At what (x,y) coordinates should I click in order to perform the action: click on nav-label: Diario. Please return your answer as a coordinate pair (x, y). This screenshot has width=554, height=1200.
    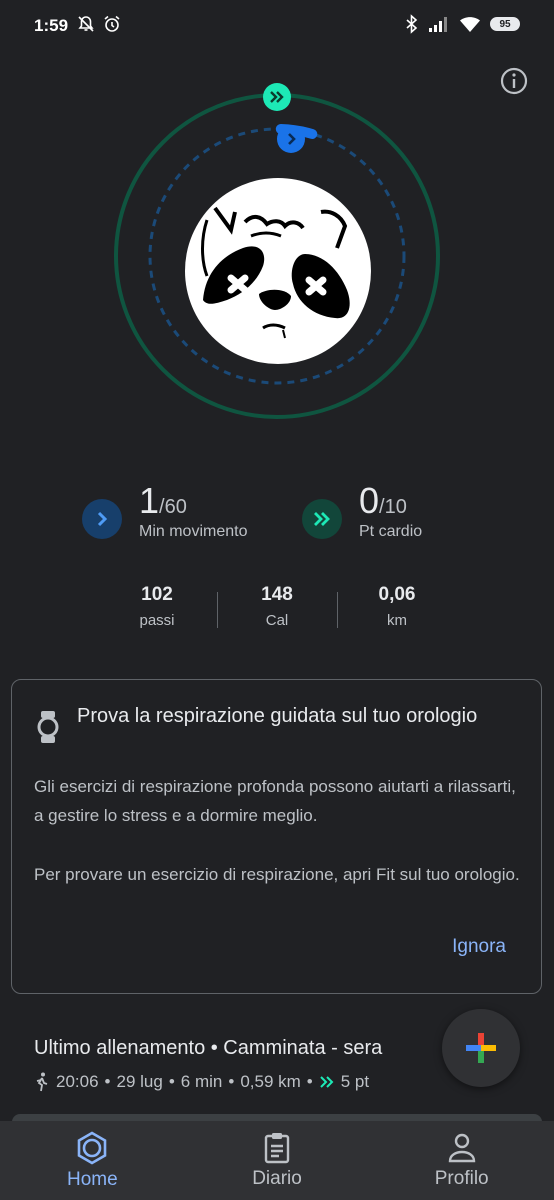
    Looking at the image, I should click on (277, 1178).